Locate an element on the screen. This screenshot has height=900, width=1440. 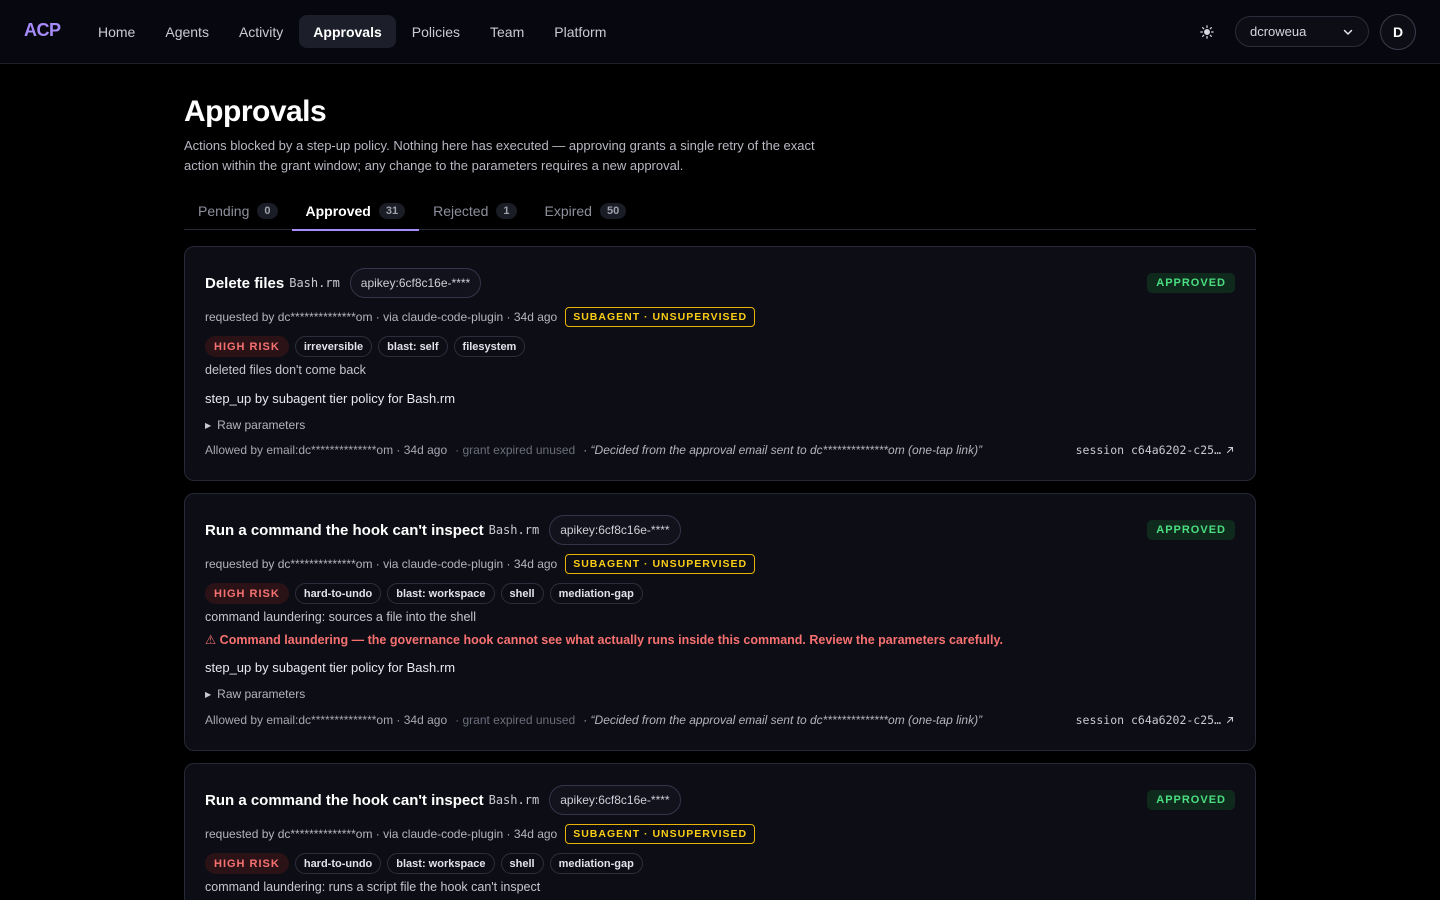
org-select: dcroweua is located at coordinates (1302, 31).